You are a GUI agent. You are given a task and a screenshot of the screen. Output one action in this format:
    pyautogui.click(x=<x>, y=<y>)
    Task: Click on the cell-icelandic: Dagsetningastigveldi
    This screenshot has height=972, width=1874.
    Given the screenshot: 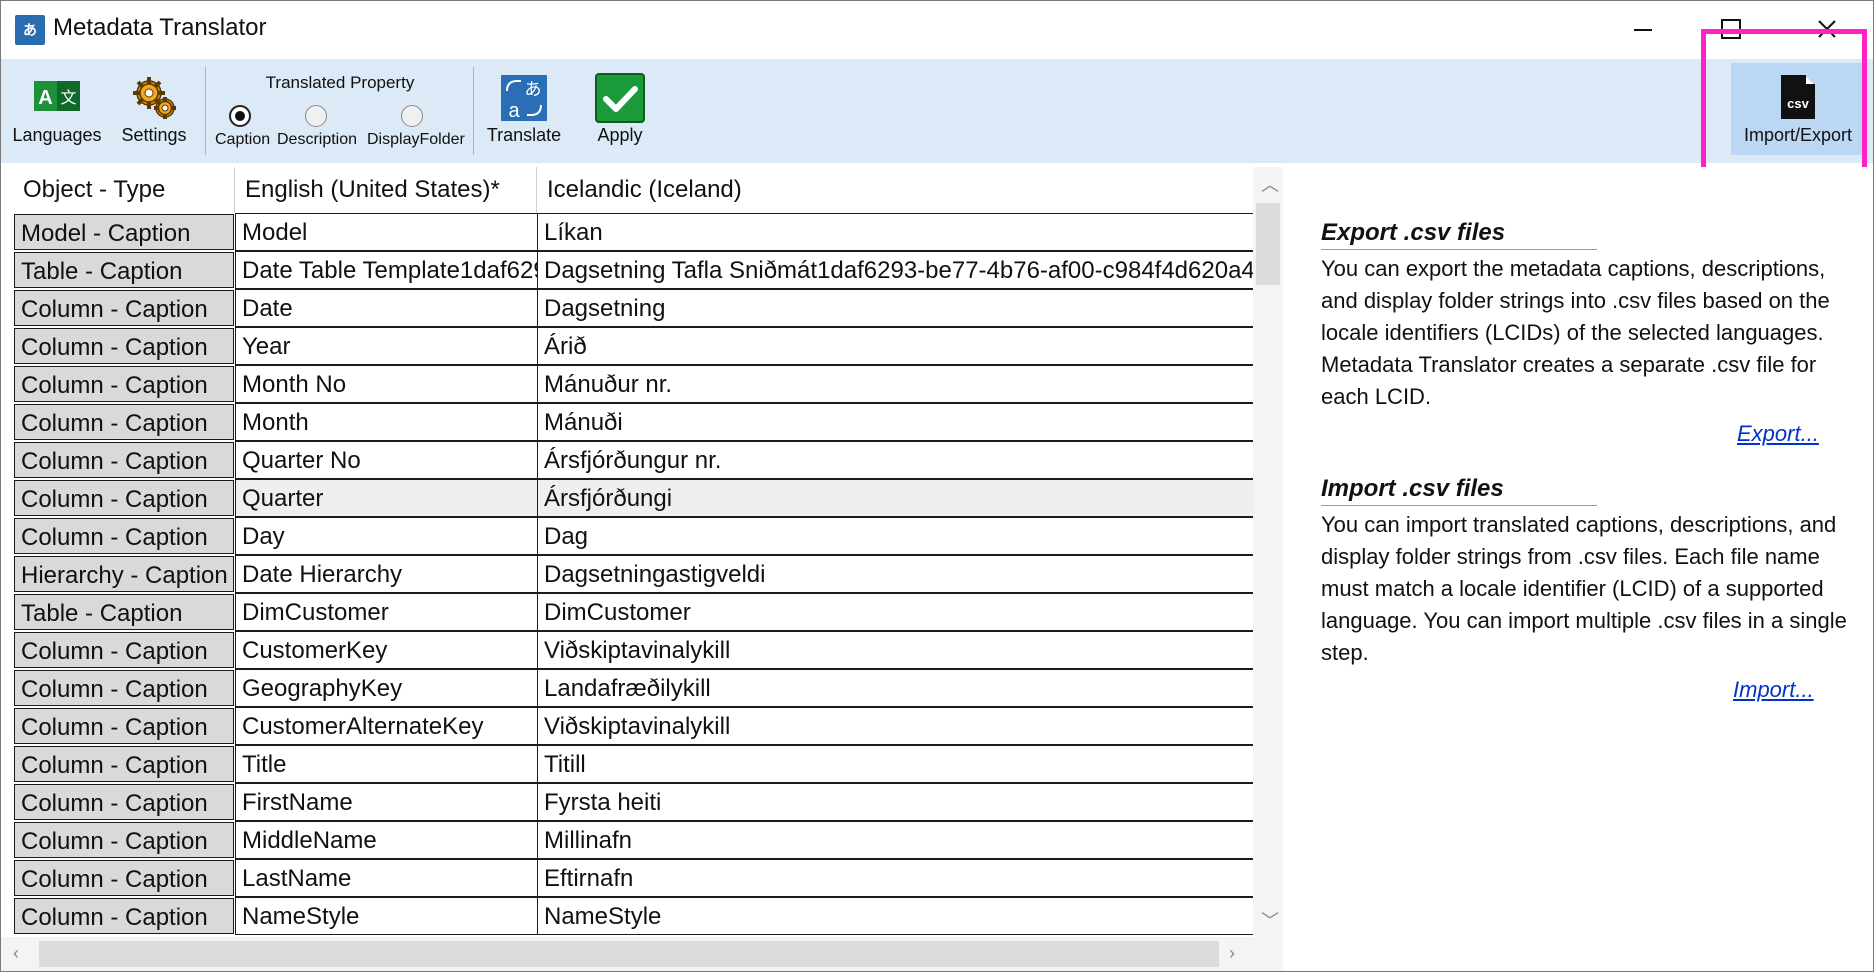 What is the action you would take?
    pyautogui.click(x=895, y=574)
    